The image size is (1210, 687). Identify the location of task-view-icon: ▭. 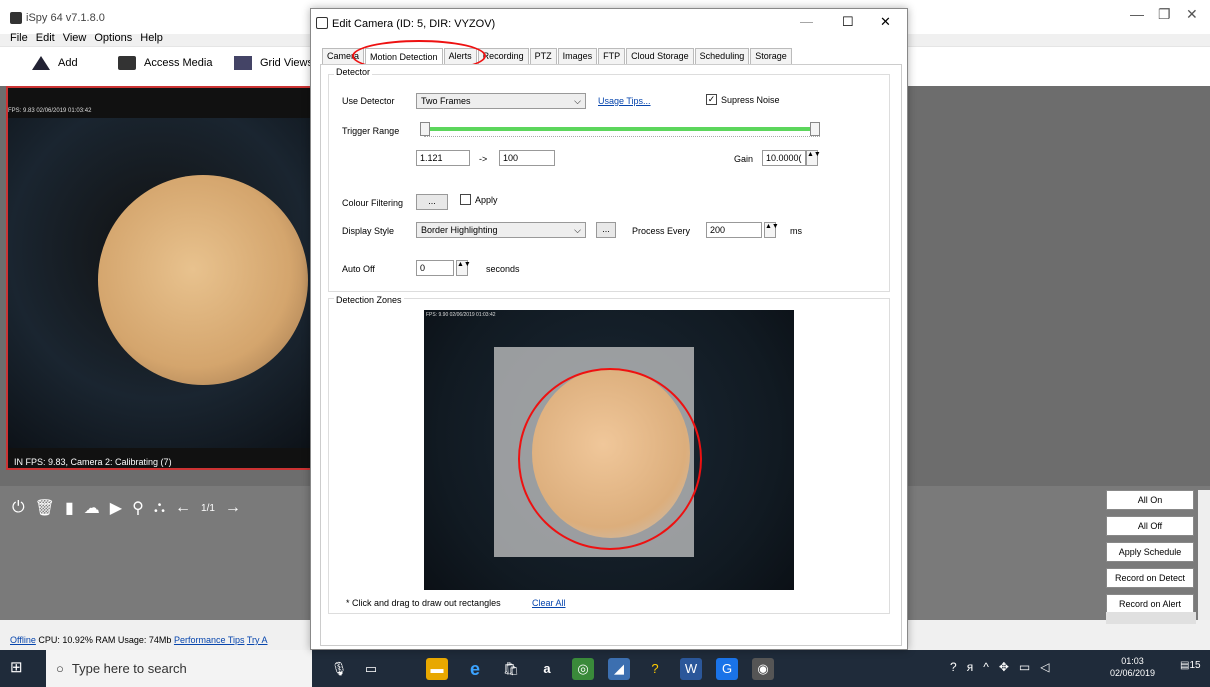
(371, 669).